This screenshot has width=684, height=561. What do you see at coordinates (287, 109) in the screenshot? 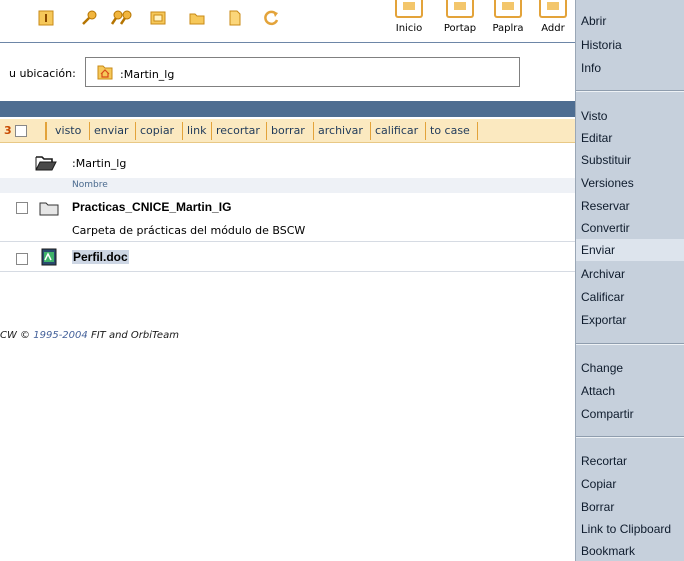
I see `folder-header-bar` at bounding box center [287, 109].